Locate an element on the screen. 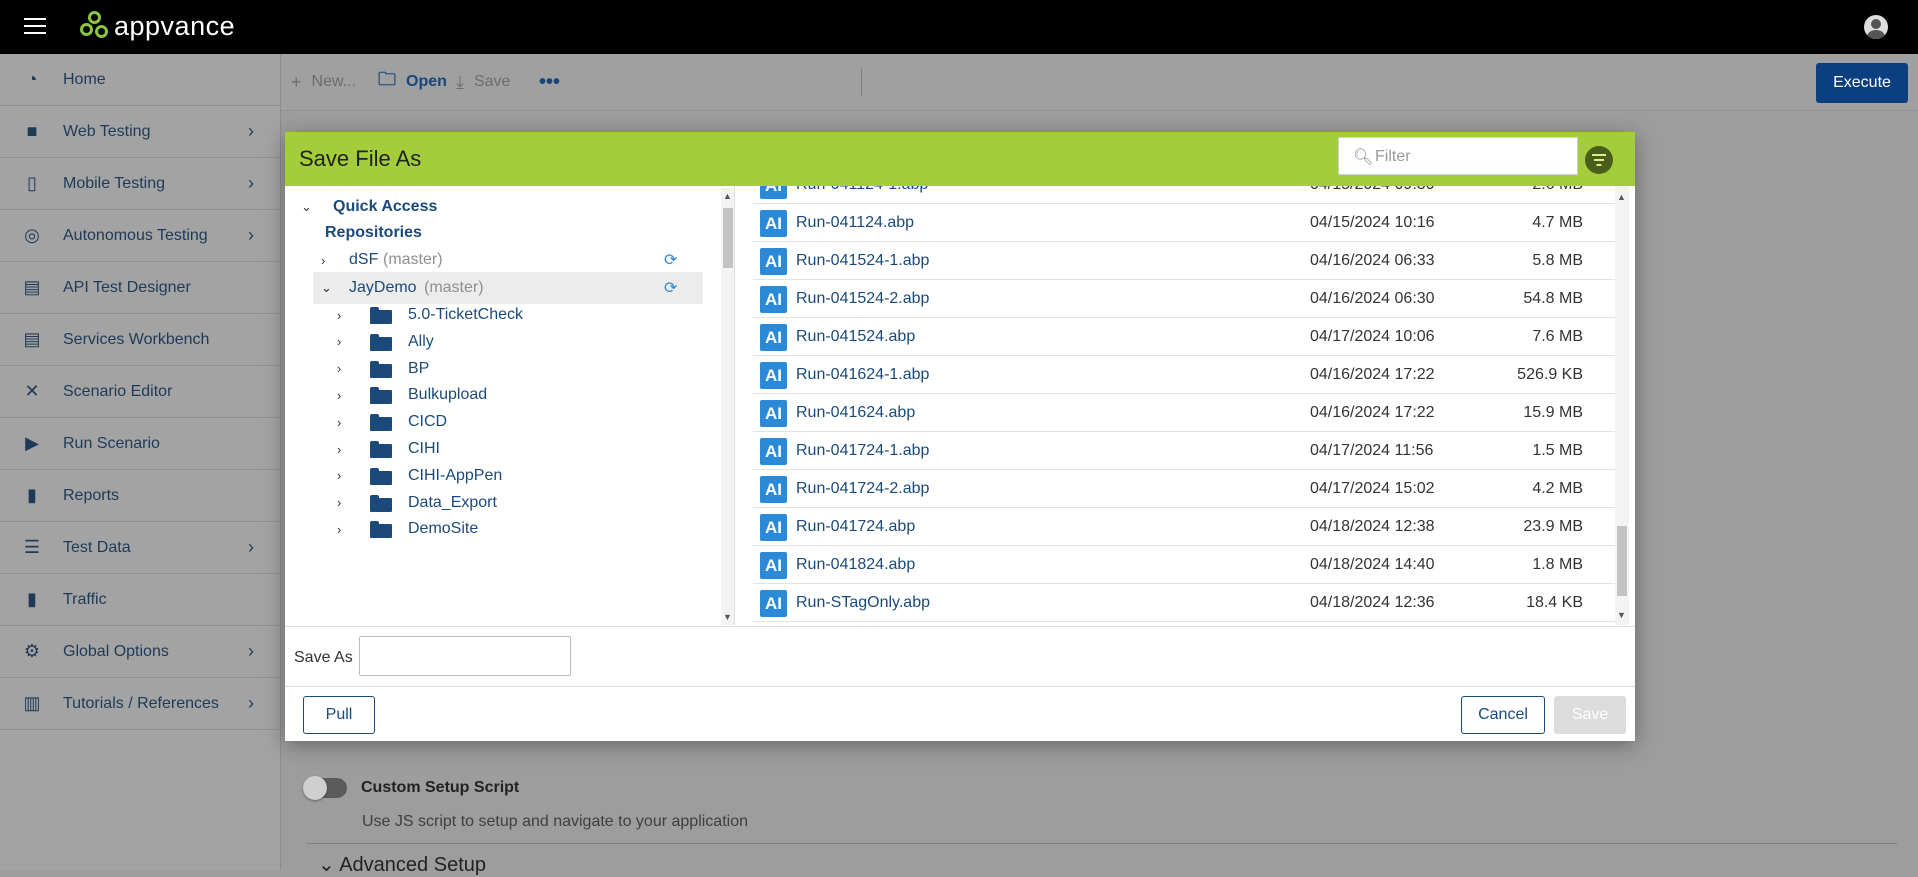 This screenshot has width=1918, height=877. sidebar-item-global-options: ⚙ Global Options › is located at coordinates (140, 652).